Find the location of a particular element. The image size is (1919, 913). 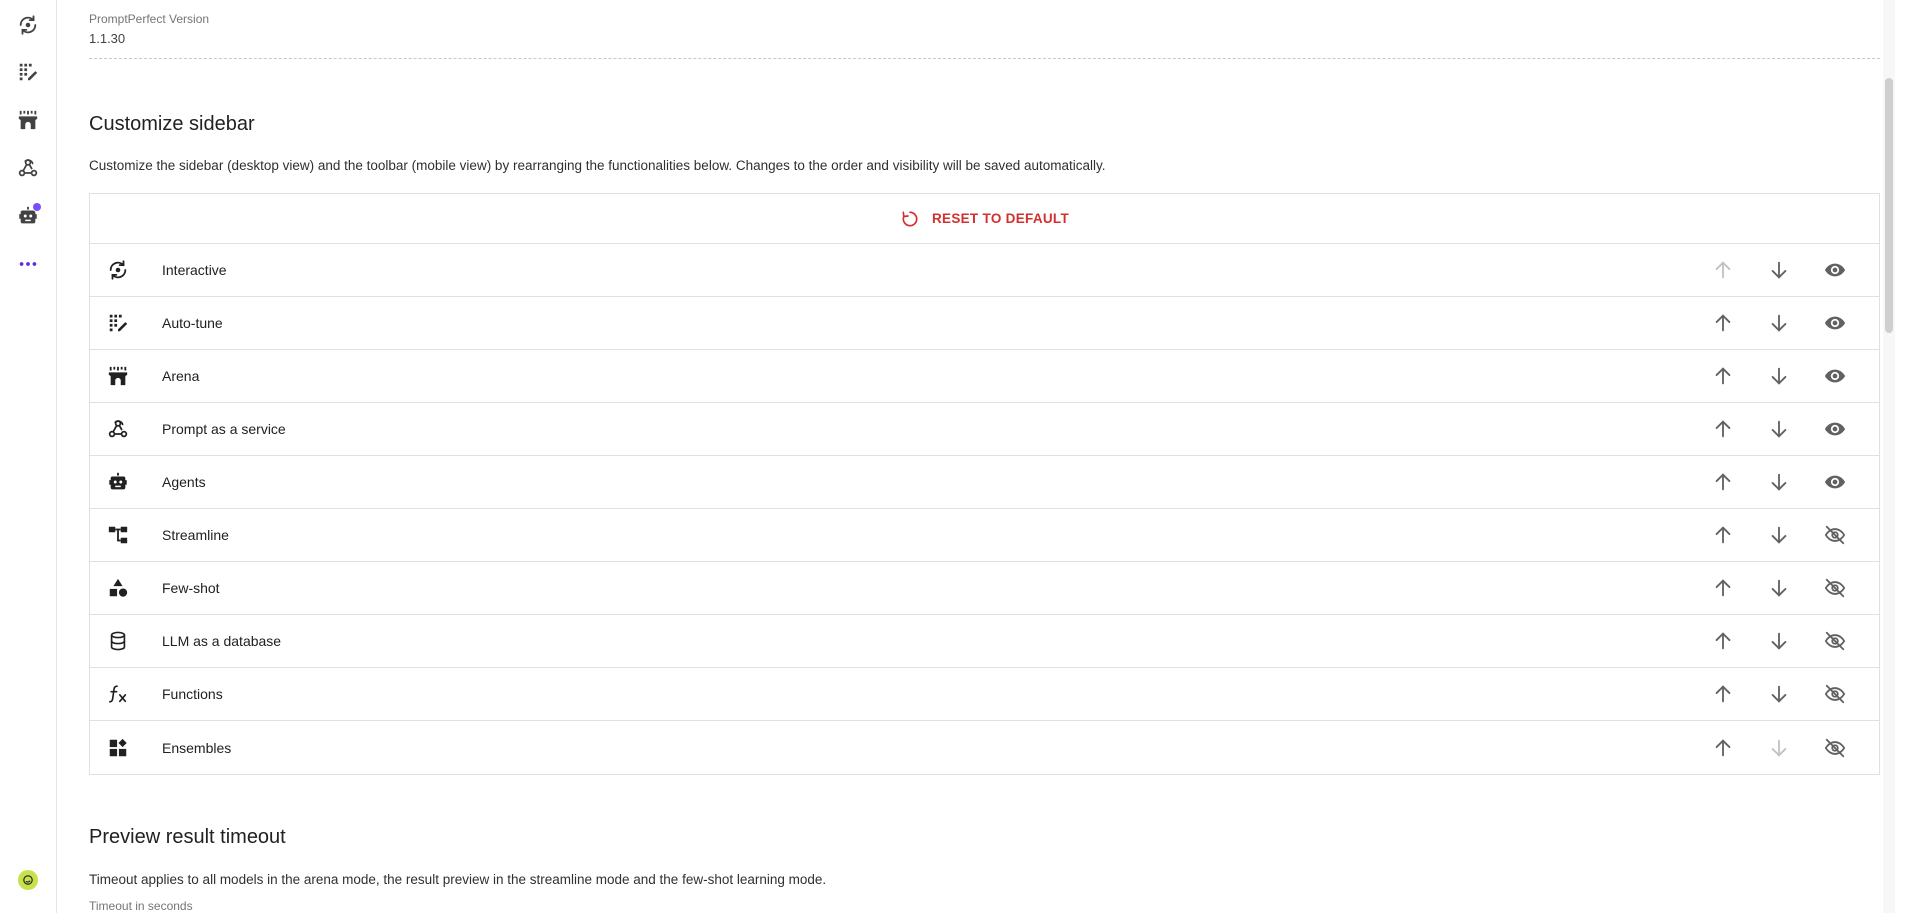

sidebar-item-prompt-as-service is located at coordinates (28, 168).